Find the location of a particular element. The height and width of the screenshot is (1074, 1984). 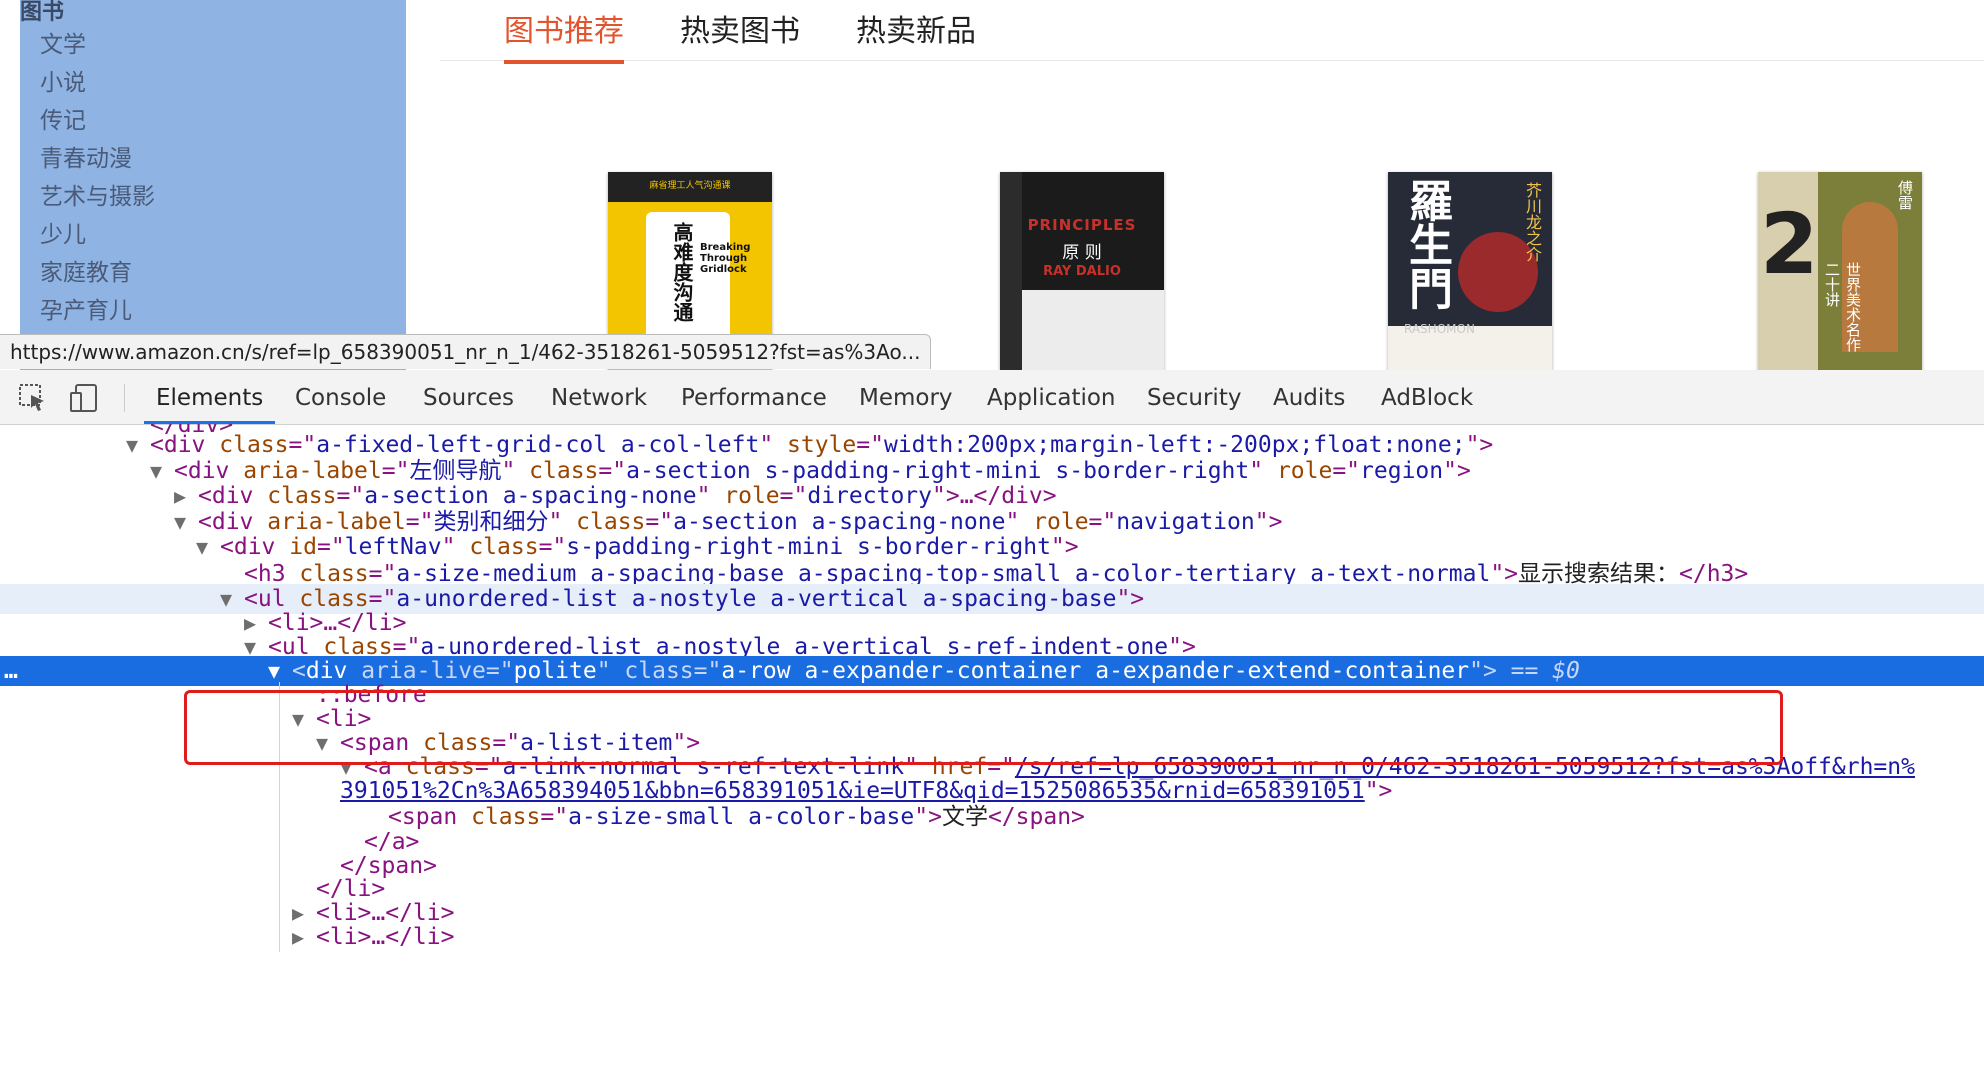

book-title: 世界美术名作二十讲 is located at coordinates (1842, 307).